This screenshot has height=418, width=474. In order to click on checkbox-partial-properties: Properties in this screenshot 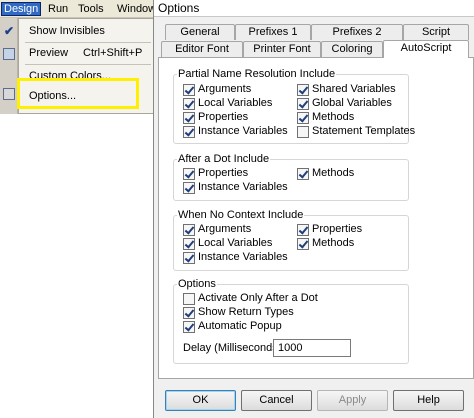, I will do `click(215, 117)`.